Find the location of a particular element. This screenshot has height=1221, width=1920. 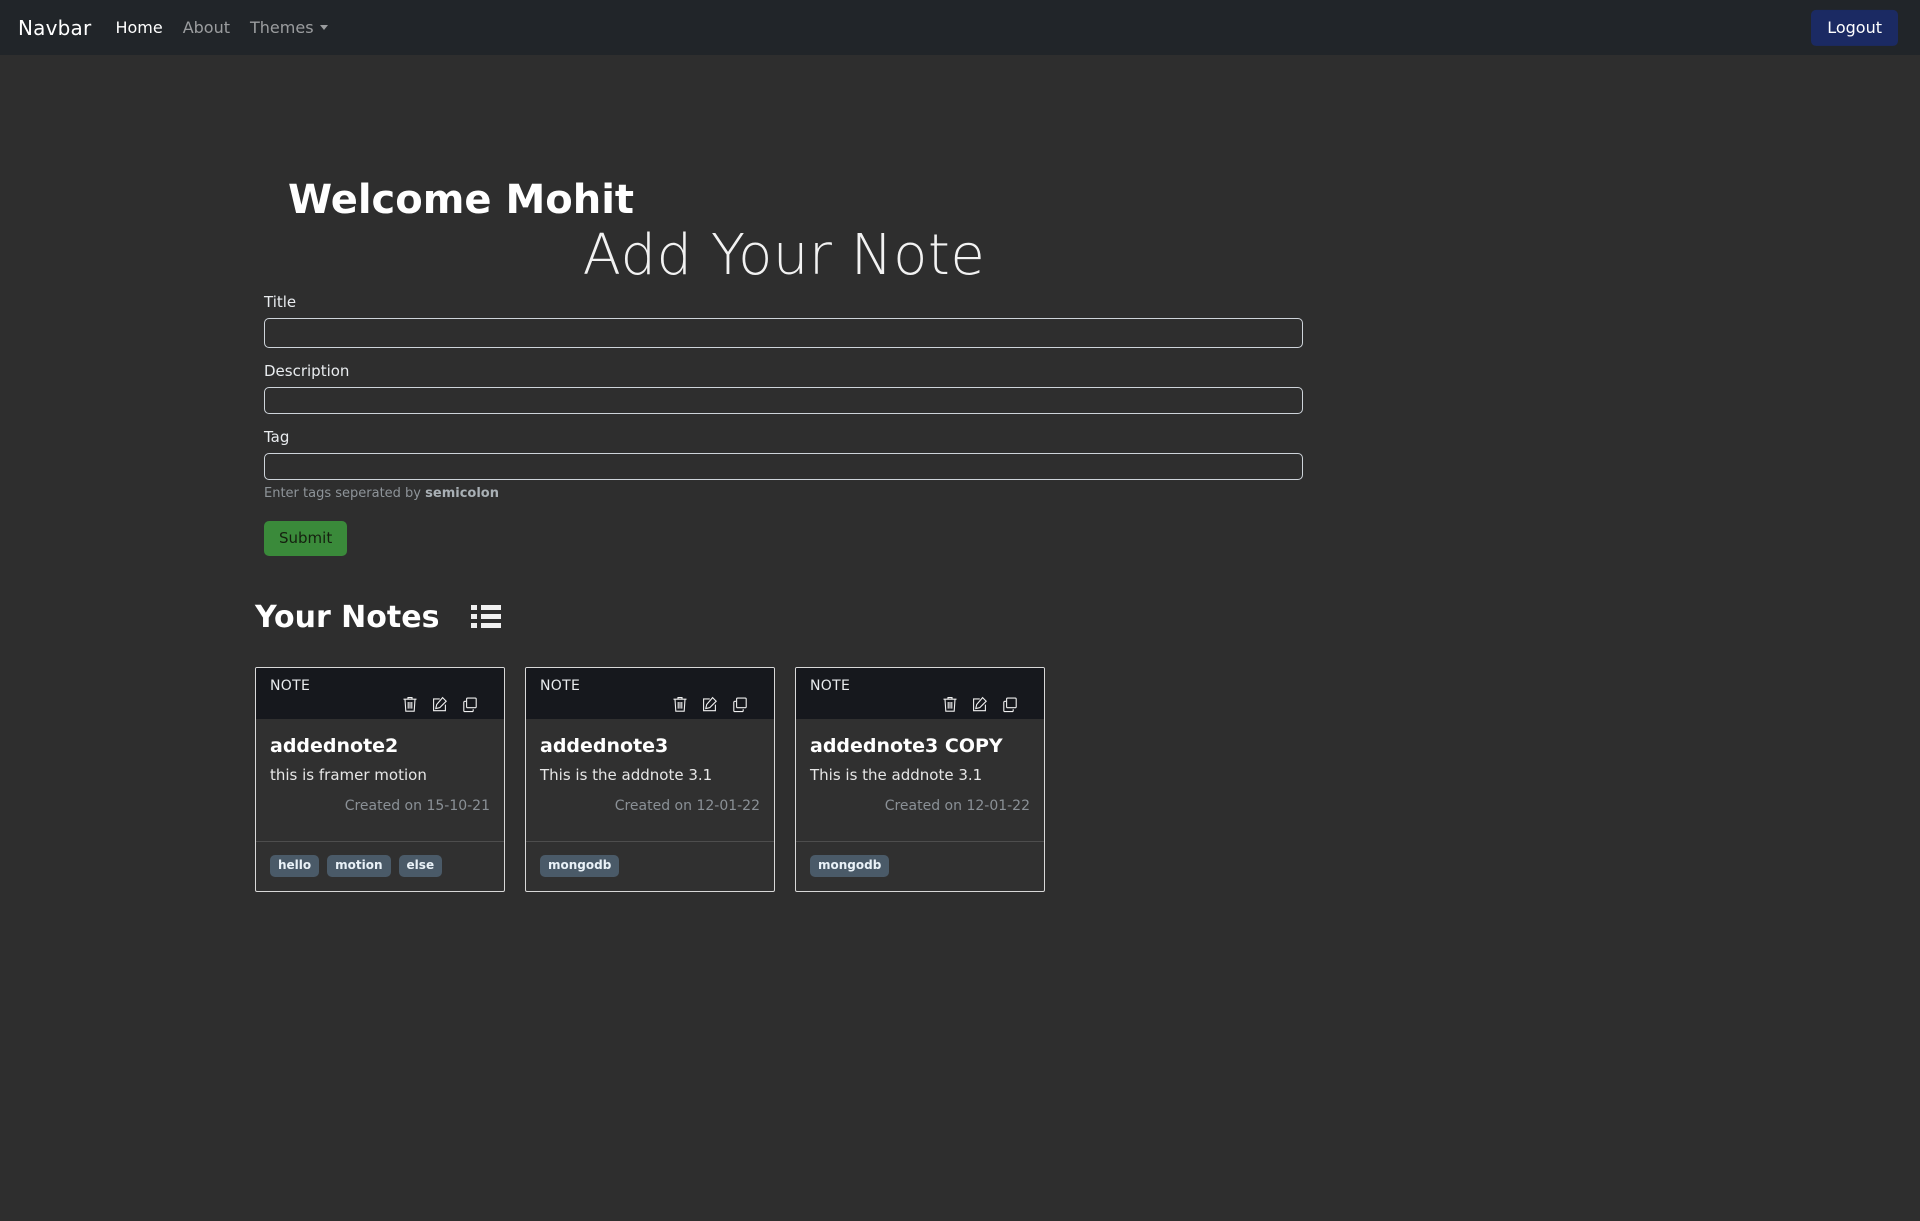

navbar-brand: Navbar is located at coordinates (54, 28).